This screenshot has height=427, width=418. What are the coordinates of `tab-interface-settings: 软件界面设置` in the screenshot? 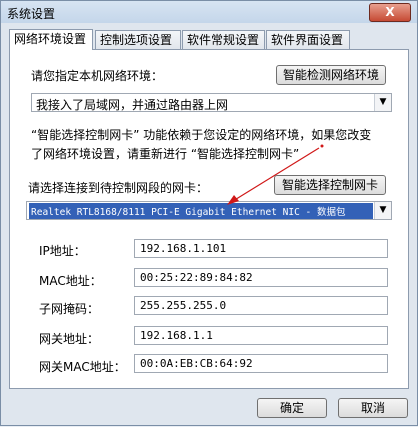 It's located at (308, 39).